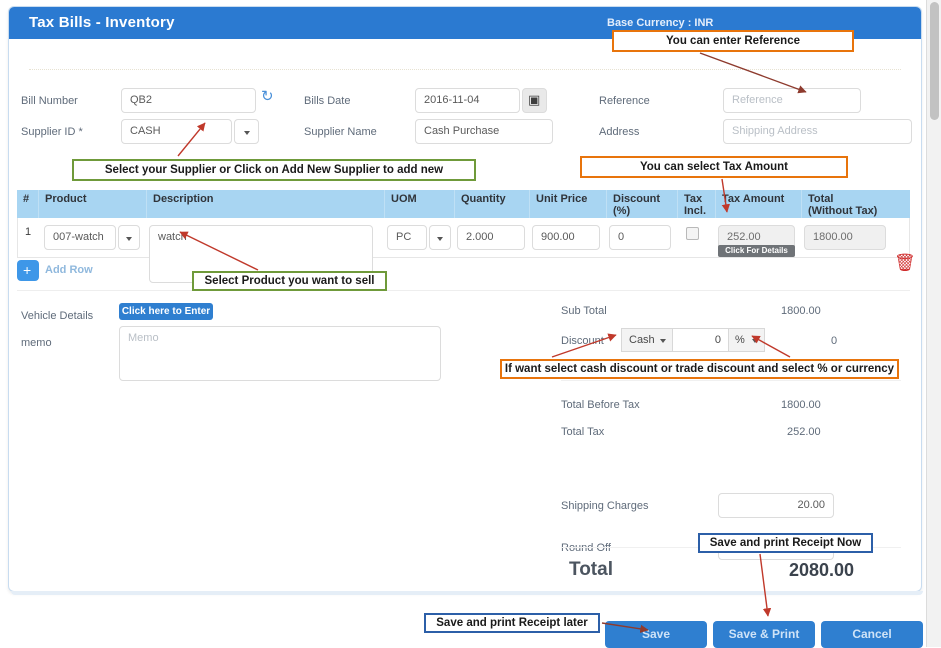 This screenshot has height=648, width=941. What do you see at coordinates (759, 204) in the screenshot?
I see `grid-header-tax-amount: Tax Amount` at bounding box center [759, 204].